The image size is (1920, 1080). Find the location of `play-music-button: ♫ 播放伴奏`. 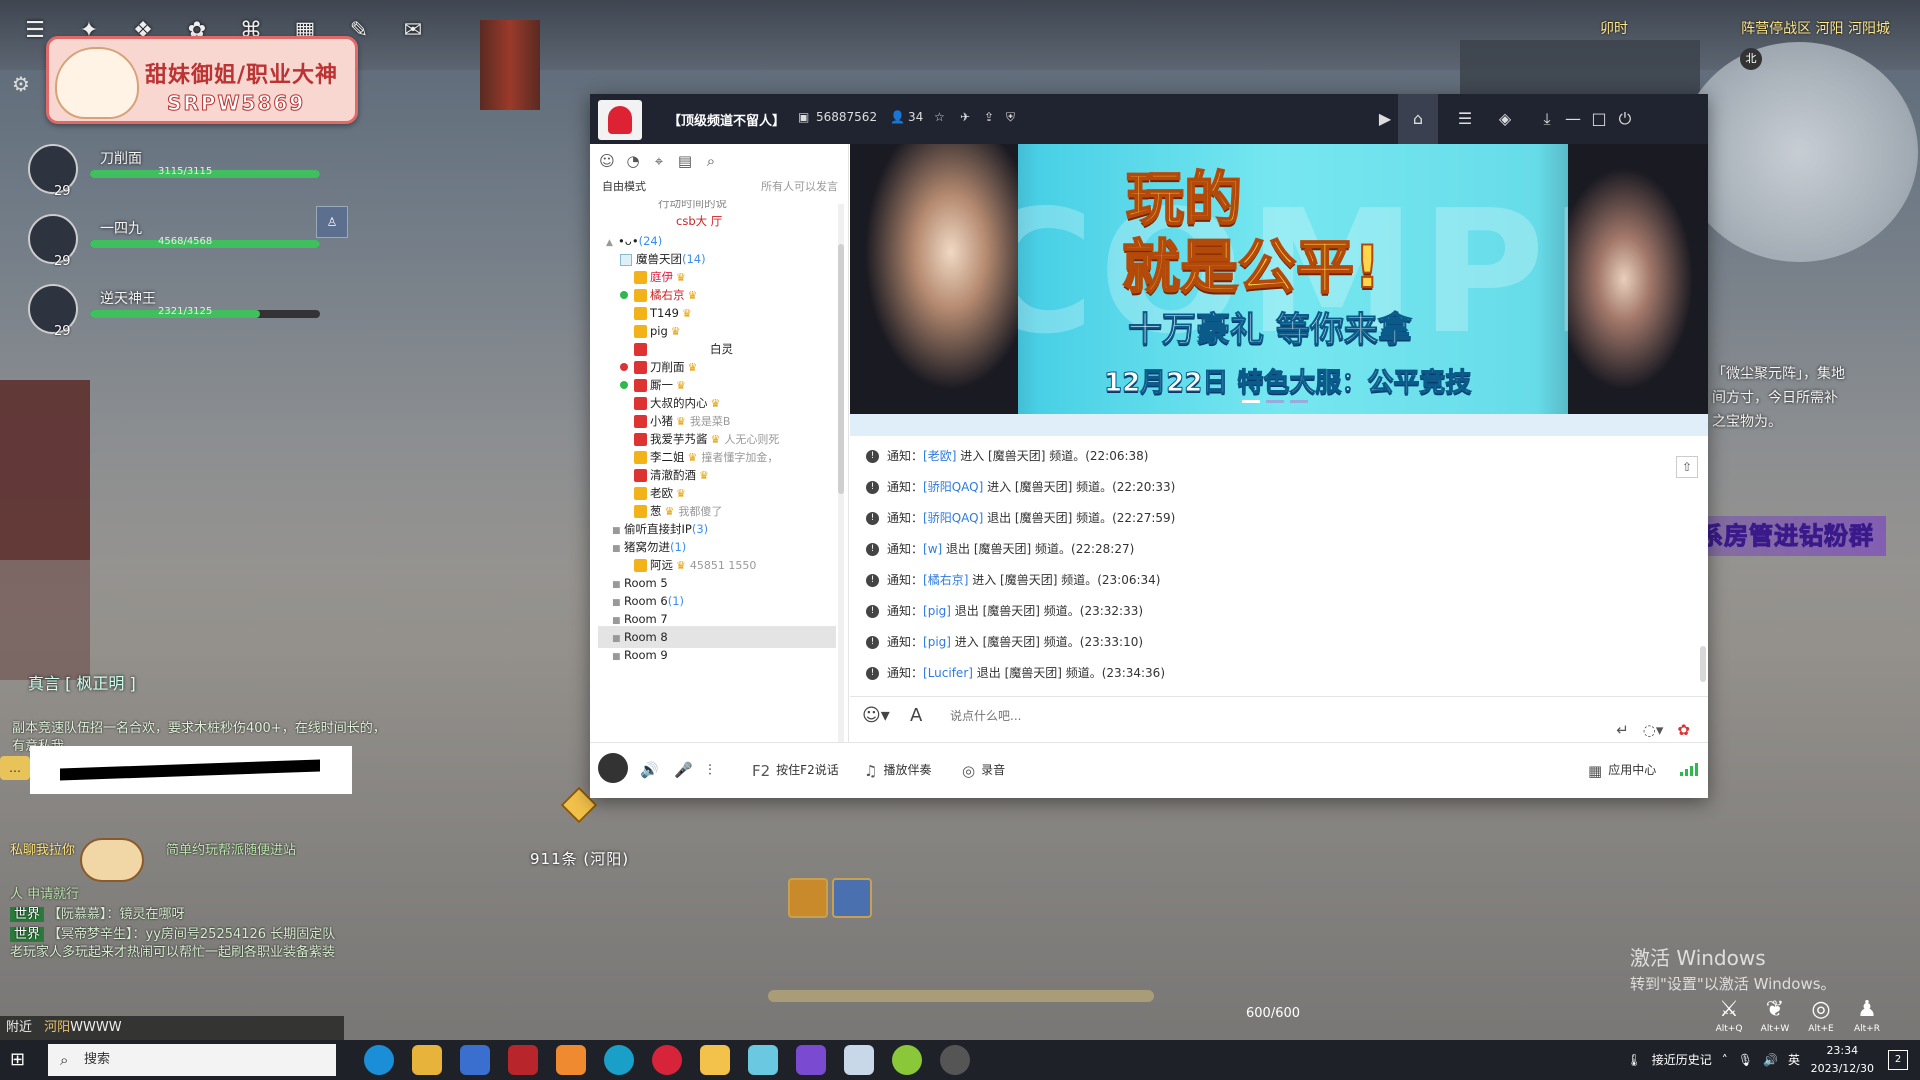

play-music-button: ♫ 播放伴奏 is located at coordinates (897, 770).